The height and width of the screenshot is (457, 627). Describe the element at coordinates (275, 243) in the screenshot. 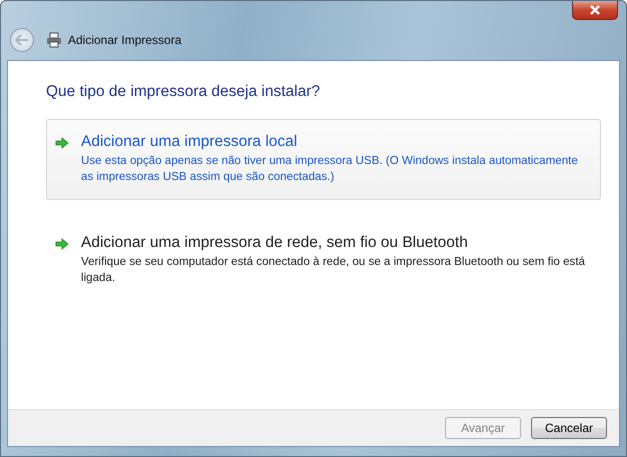

I see `option-title: Adicionar uma impressora de rede, sem fio ou Bluetooth` at that location.